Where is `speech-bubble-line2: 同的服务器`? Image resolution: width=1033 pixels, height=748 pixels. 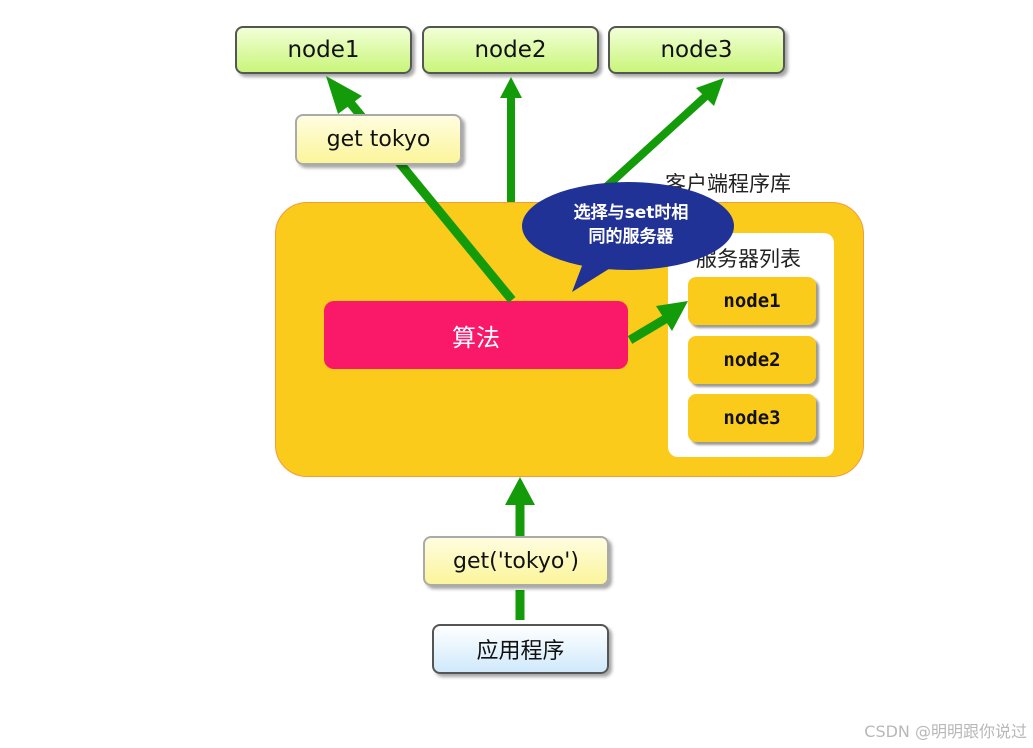 speech-bubble-line2: 同的服务器 is located at coordinates (631, 237).